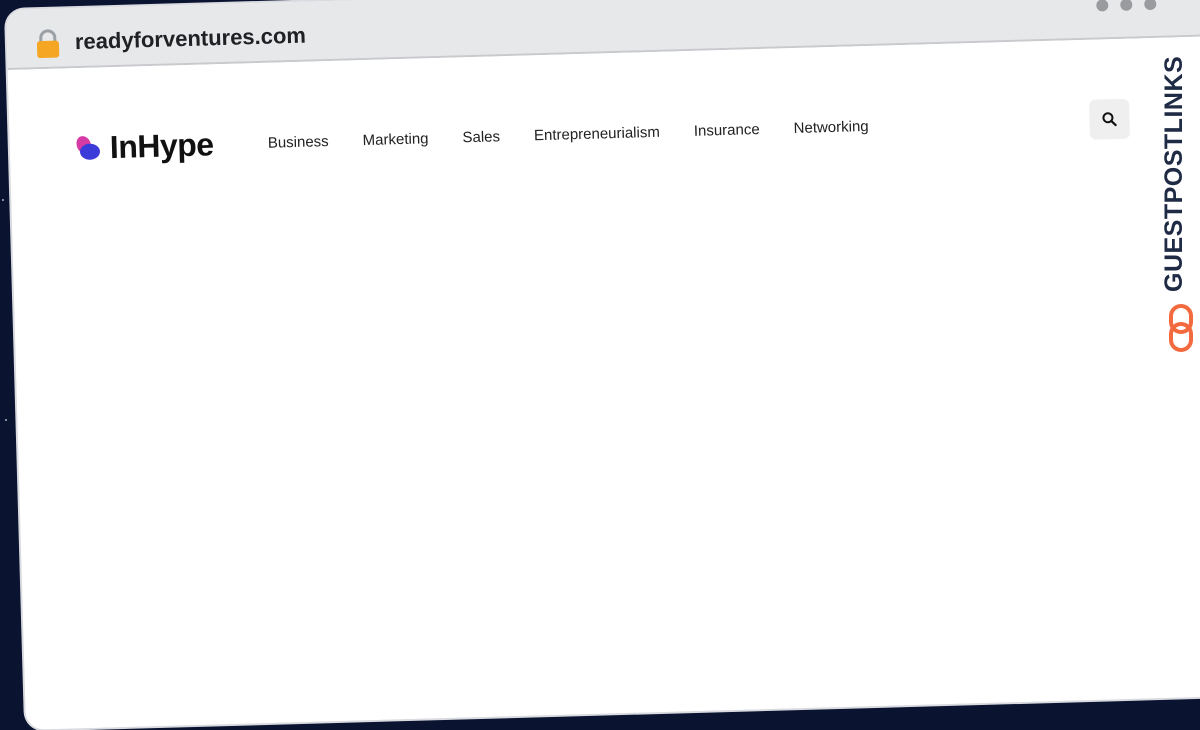 This screenshot has width=1200, height=730. I want to click on search-button, so click(1109, 119).